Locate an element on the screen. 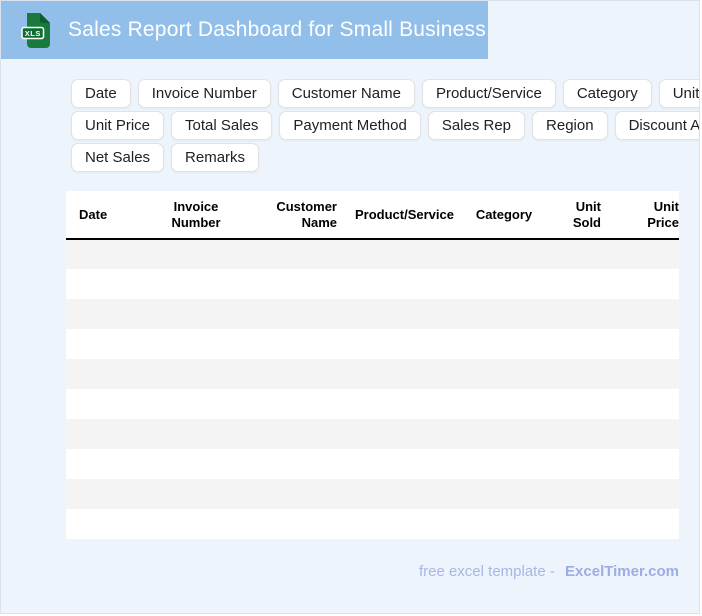 This screenshot has height=616, width=702. column-header-date: Date is located at coordinates (93, 214).